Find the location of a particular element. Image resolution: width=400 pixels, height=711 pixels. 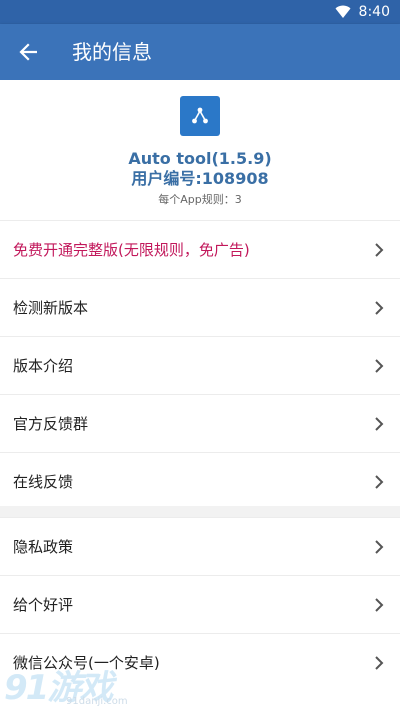

share-nodes-icon is located at coordinates (200, 115).